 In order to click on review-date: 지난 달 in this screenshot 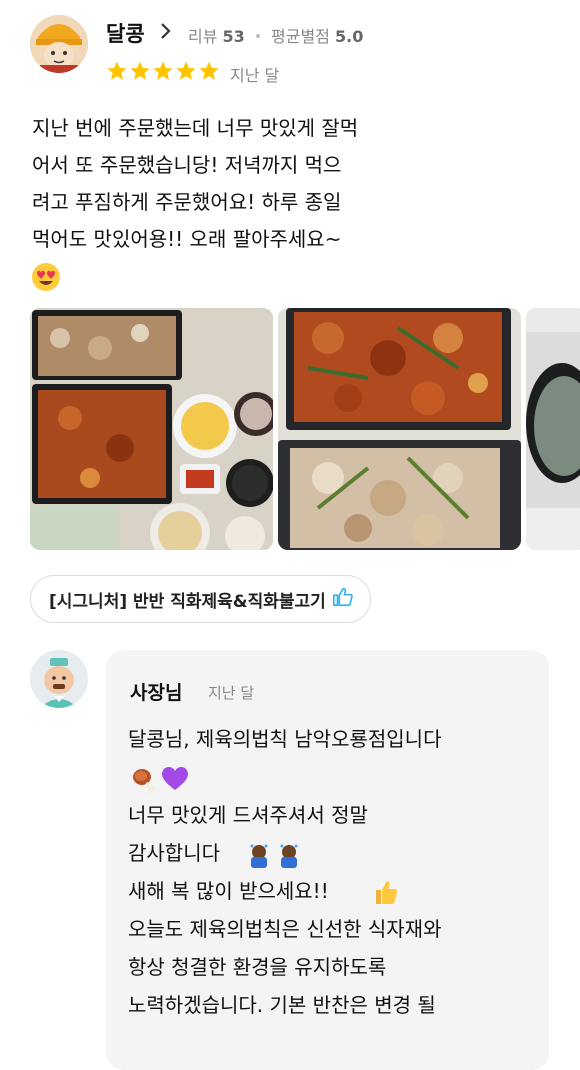, I will do `click(255, 75)`.